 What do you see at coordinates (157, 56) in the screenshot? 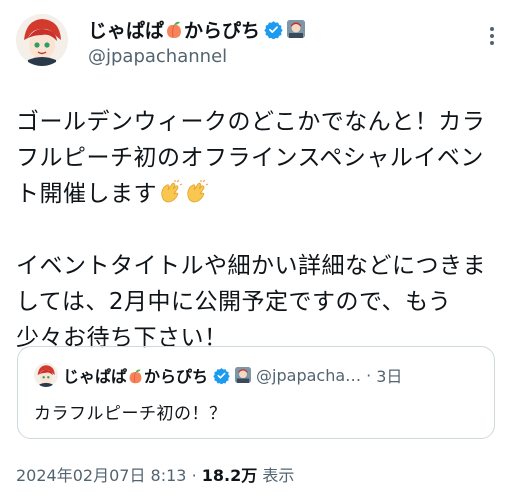
I see `author-handle: @jpapachannel` at bounding box center [157, 56].